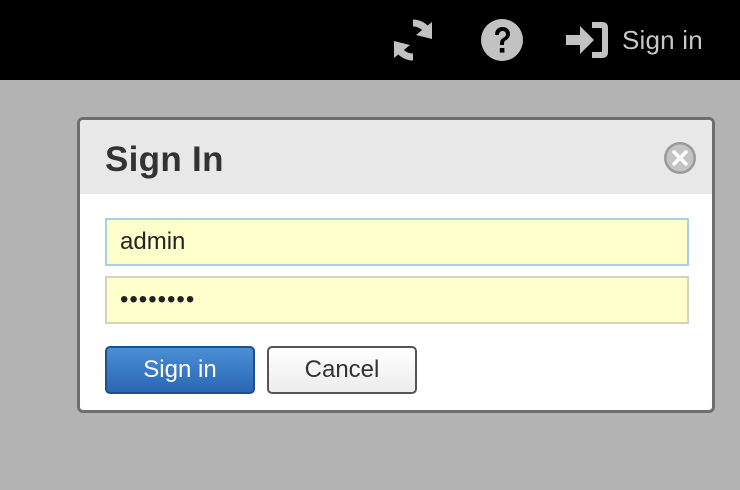  I want to click on password-input, so click(397, 300).